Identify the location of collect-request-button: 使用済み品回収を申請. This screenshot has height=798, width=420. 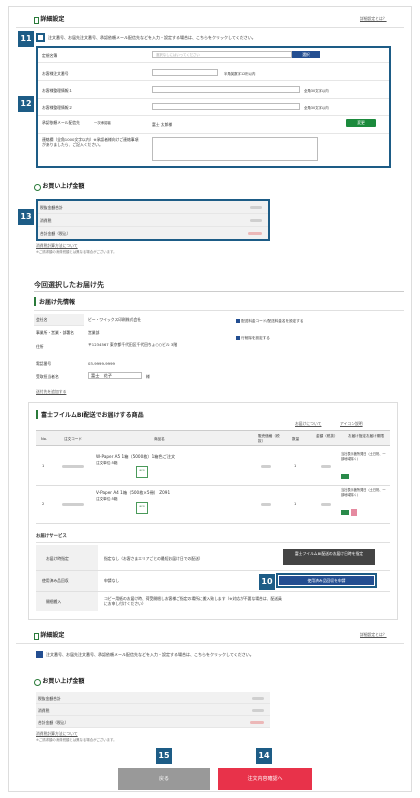
(326, 580).